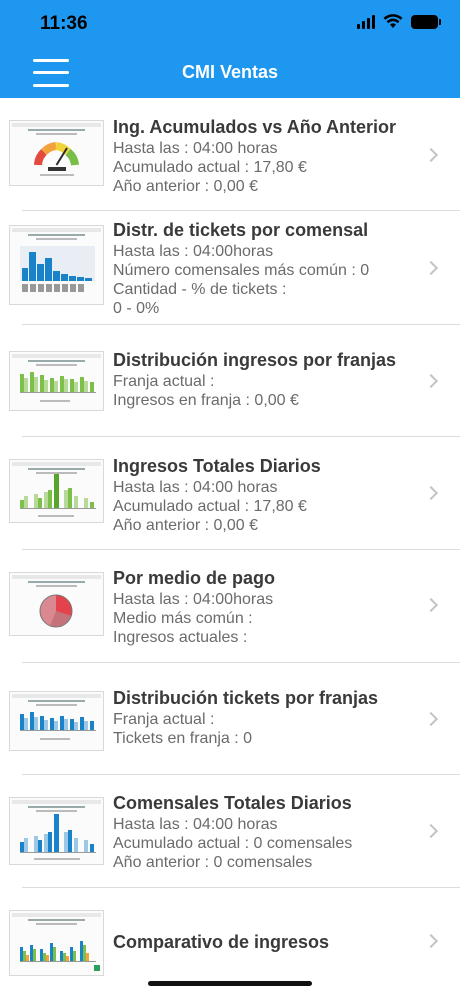 The width and height of the screenshot is (460, 996). I want to click on list-item-detail: 0 - 0%, so click(136, 308).